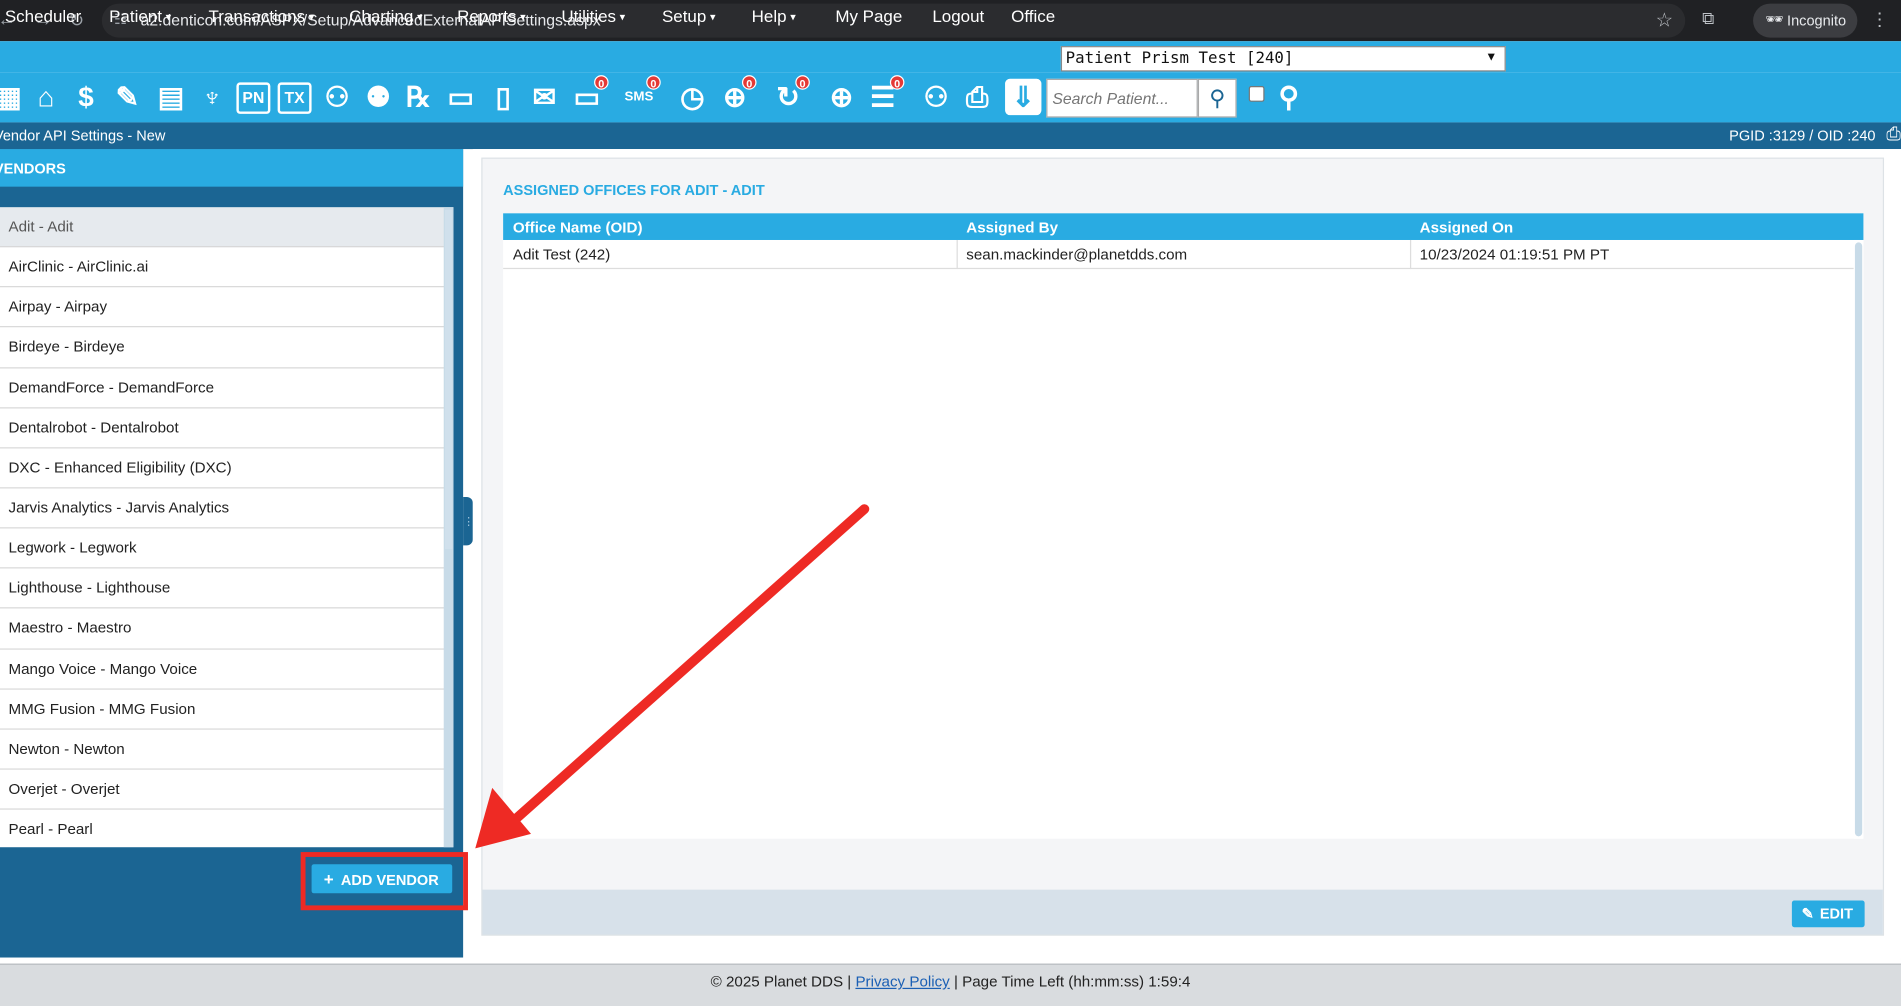 This screenshot has height=1006, width=1901. Describe the element at coordinates (1023, 97) in the screenshot. I see `download-icon: ⇓` at that location.